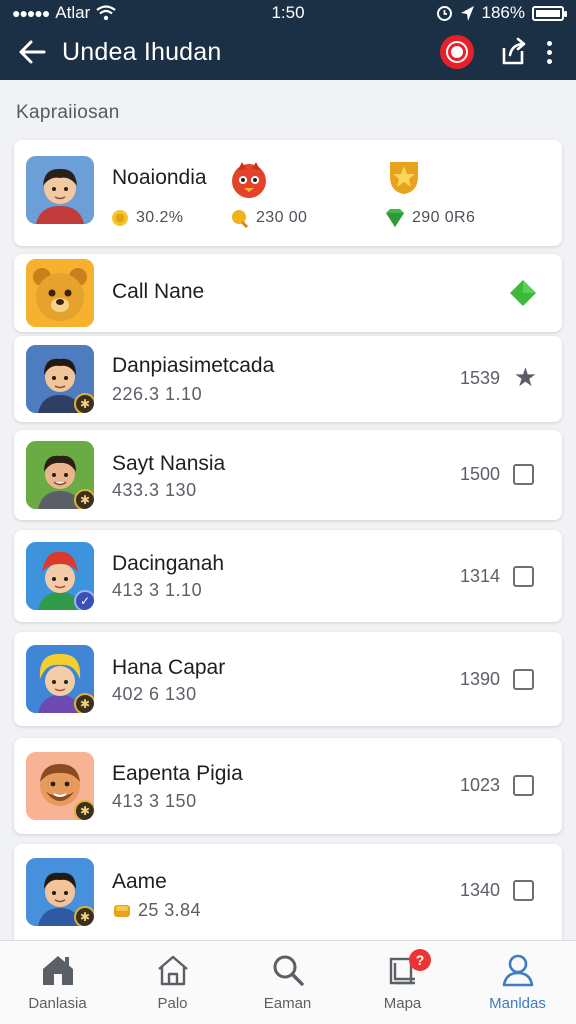 This screenshot has width=576, height=1024. Describe the element at coordinates (503, 12) in the screenshot. I see `battery-percent: 186%` at that location.